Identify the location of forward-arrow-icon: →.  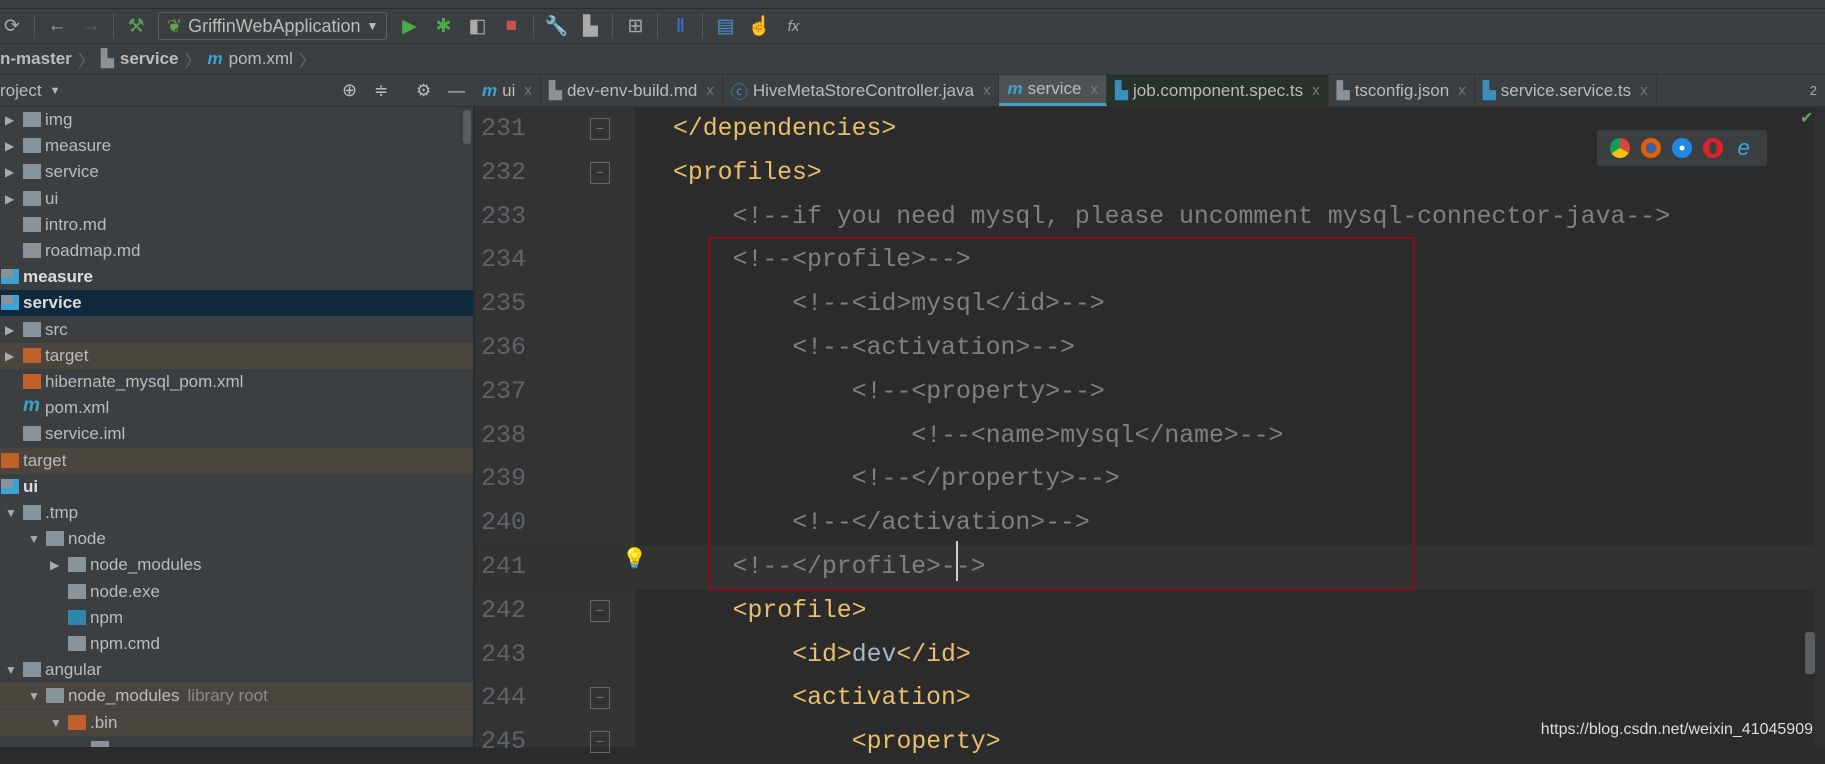
(91, 26).